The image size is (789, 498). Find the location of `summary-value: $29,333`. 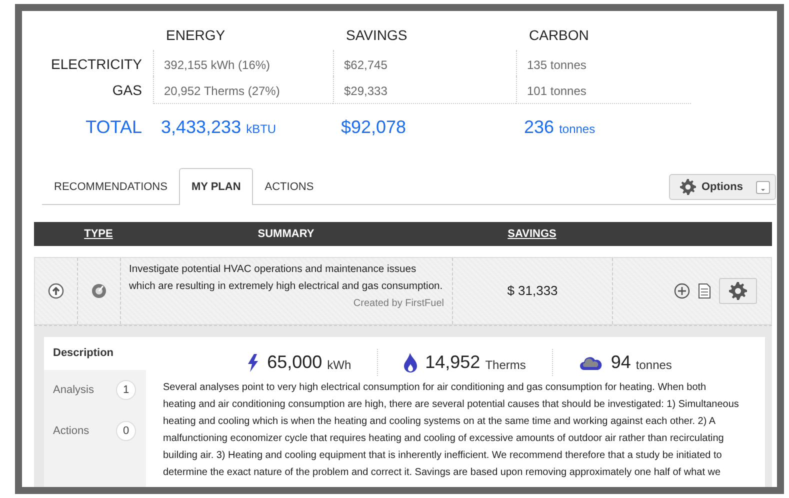

summary-value: $29,333 is located at coordinates (424, 90).